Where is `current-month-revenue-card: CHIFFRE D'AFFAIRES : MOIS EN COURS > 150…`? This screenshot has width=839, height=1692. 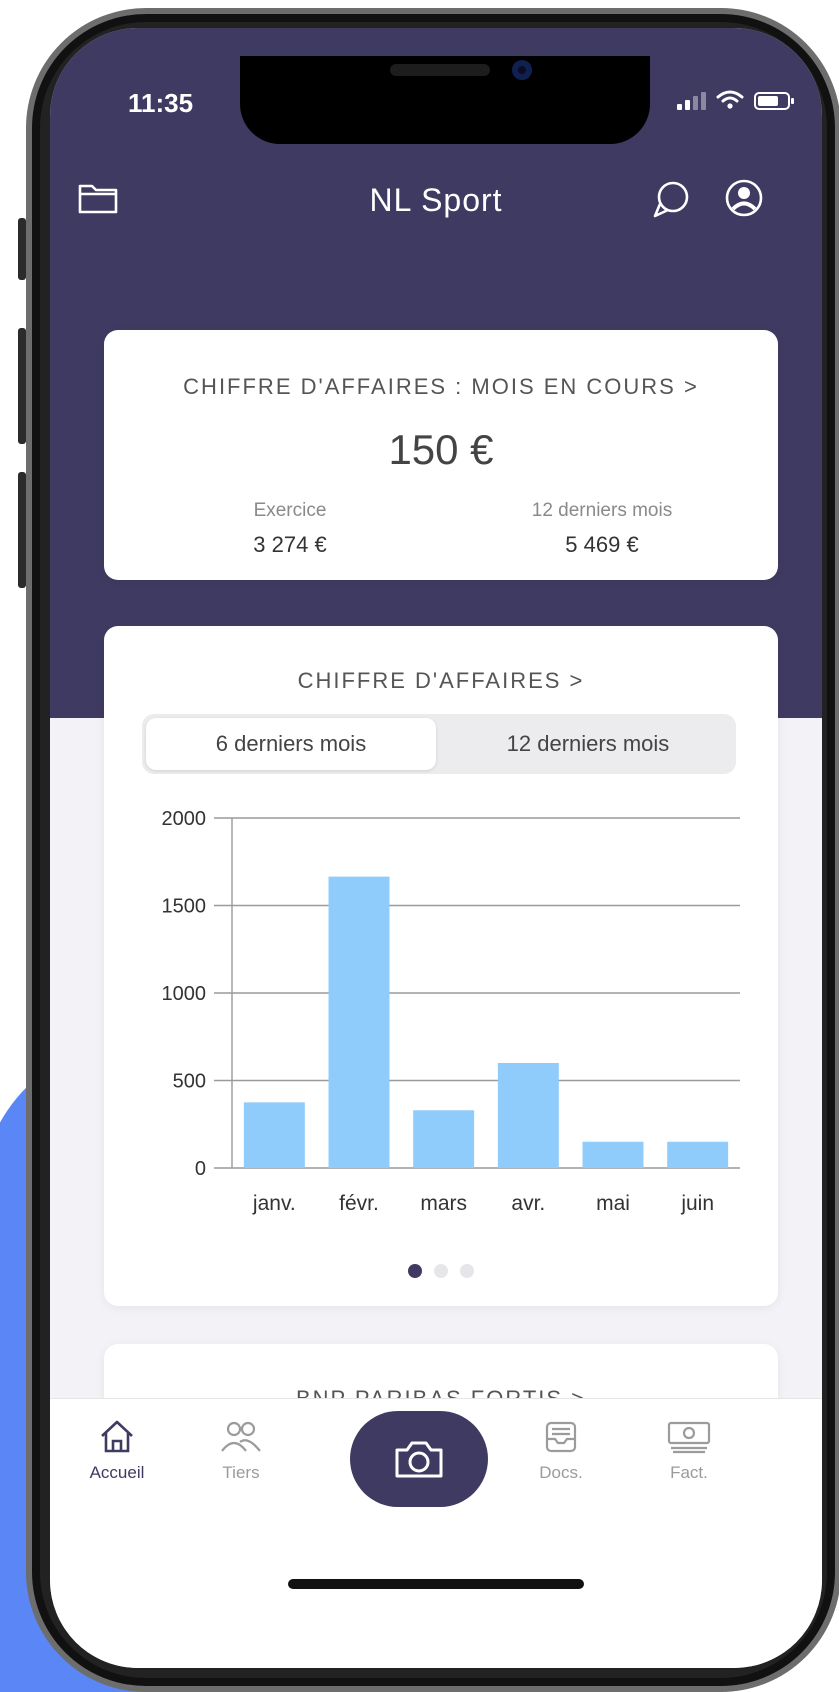 current-month-revenue-card: CHIFFRE D'AFFAIRES : MOIS EN COURS > 150… is located at coordinates (441, 455).